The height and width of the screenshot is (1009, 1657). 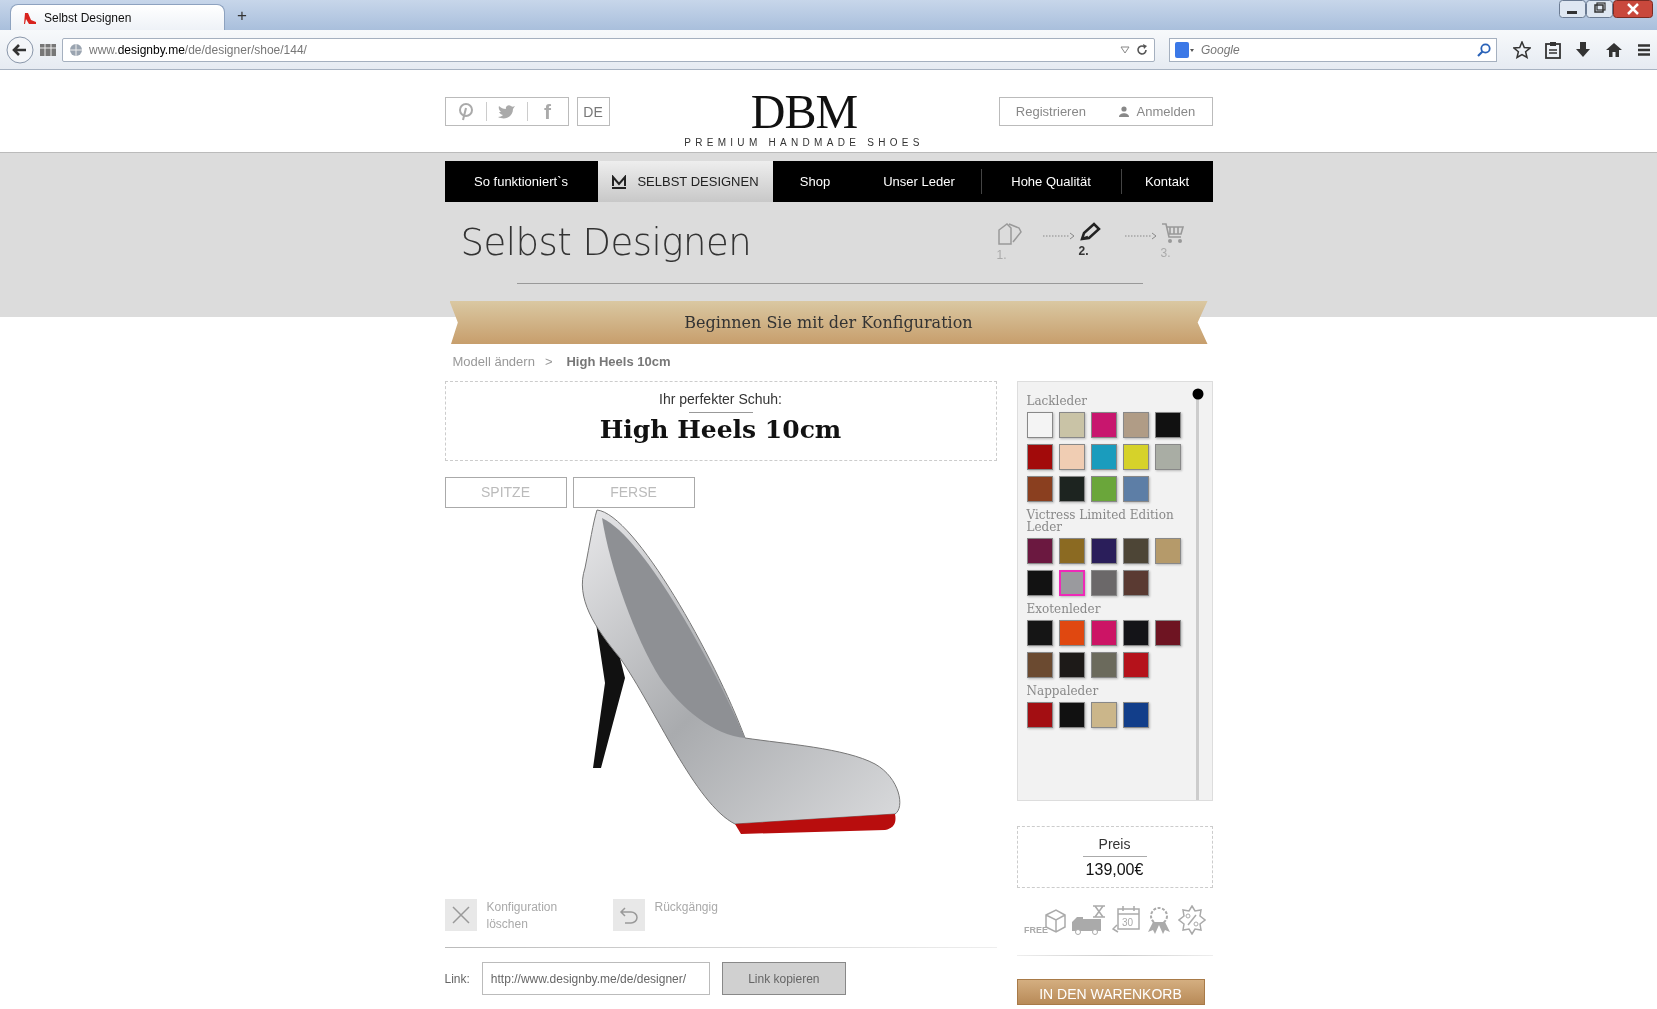 I want to click on globe-icon, so click(x=76, y=49).